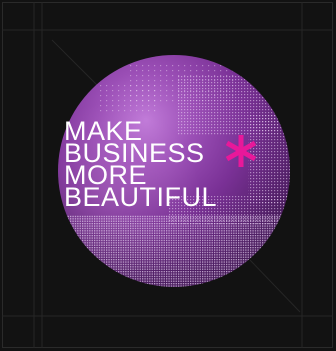 The width and height of the screenshot is (336, 351). Describe the element at coordinates (241, 151) in the screenshot. I see `asterisk-icon` at that location.